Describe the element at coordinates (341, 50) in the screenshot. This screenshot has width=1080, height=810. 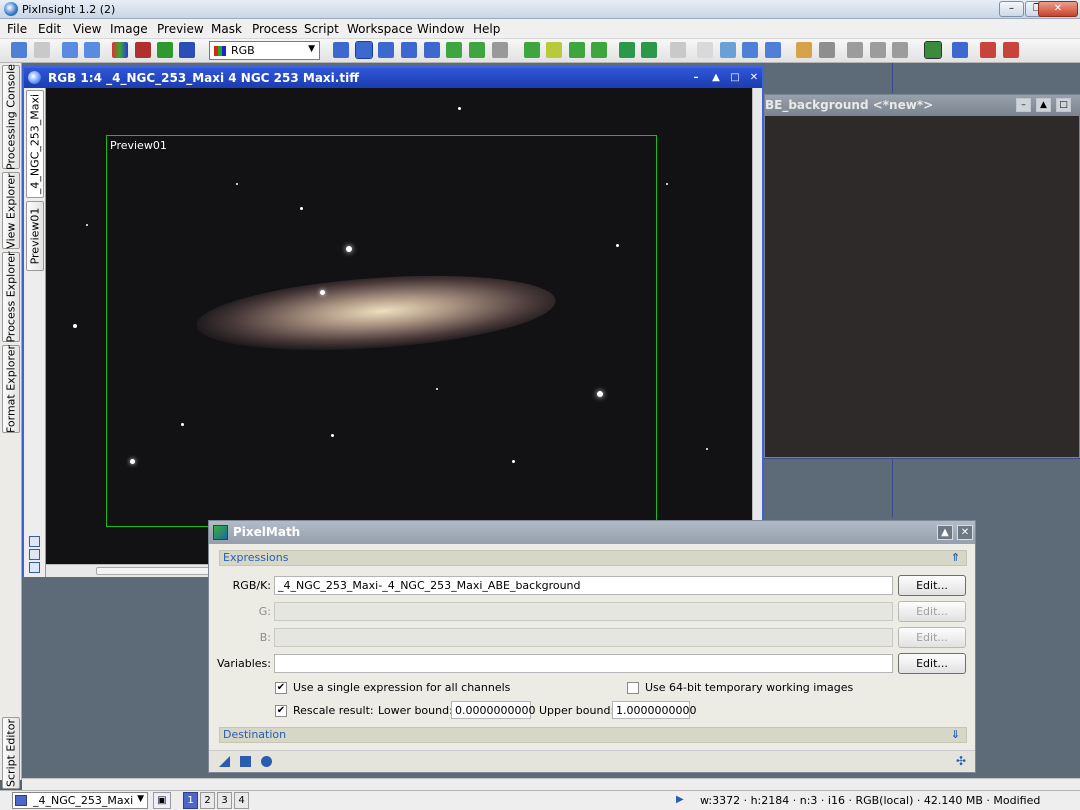
I see `move-icon` at that location.